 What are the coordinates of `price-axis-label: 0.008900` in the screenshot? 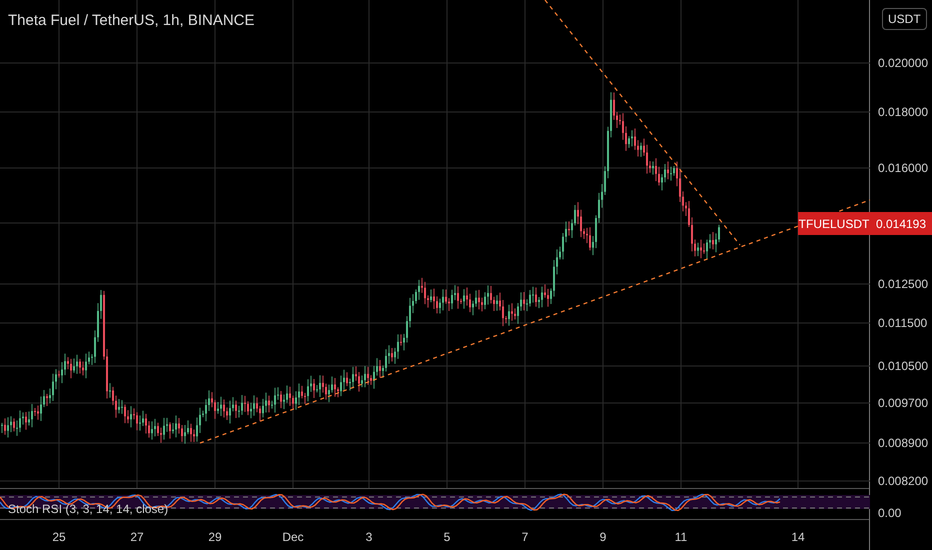 It's located at (903, 443).